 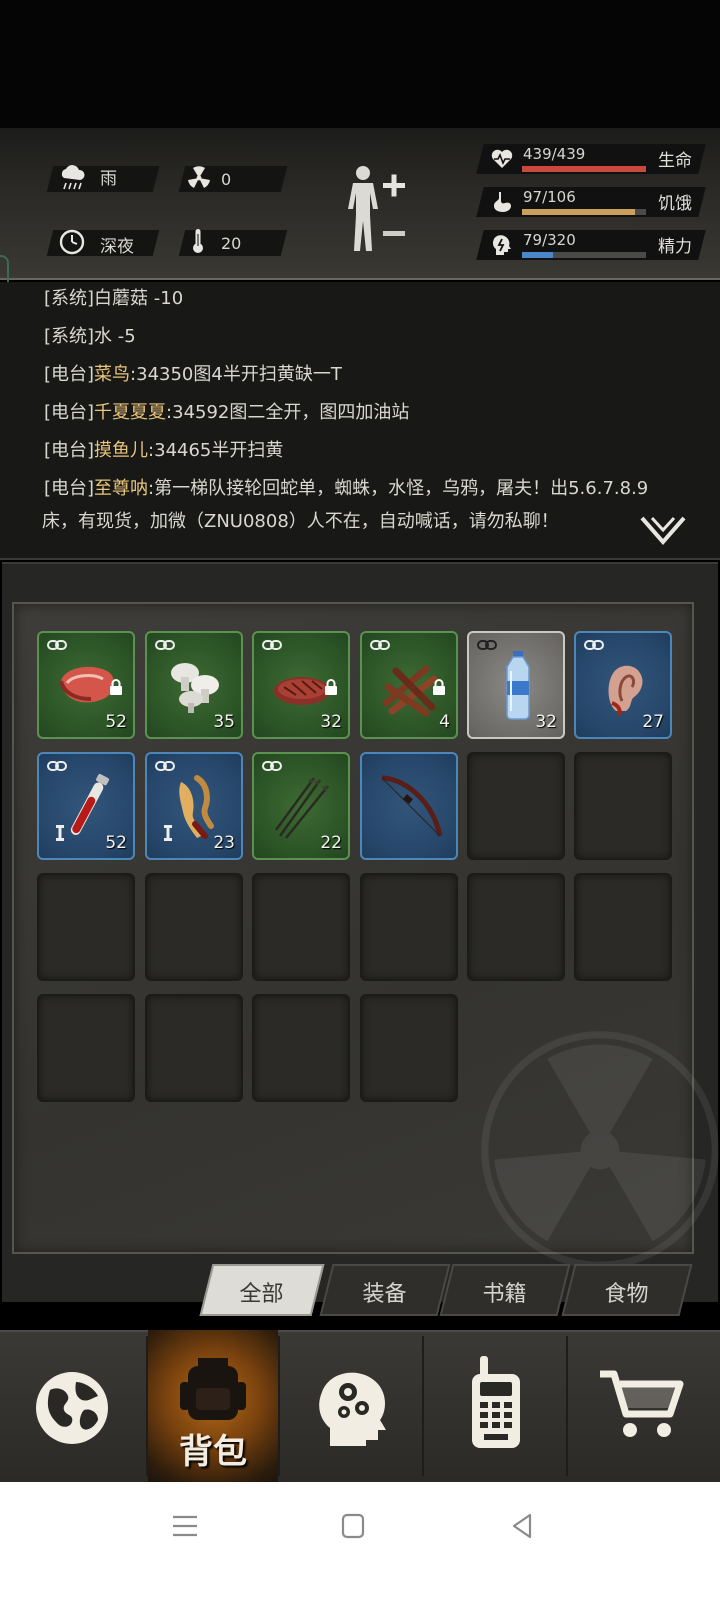 I want to click on chat-line: [电台]至尊呐:第一梯队接轮回蛇单，蜘蛛，水怪，乌鸦，屠夫！出5.6.7.8.9, so click(x=346, y=488).